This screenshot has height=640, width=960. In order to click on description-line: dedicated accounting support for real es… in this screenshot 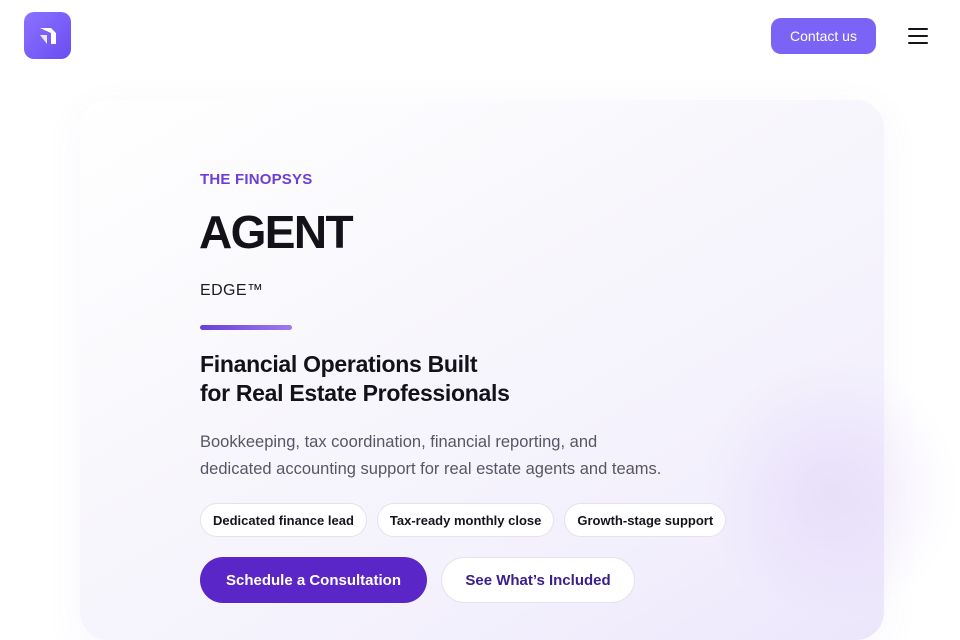, I will do `click(431, 469)`.